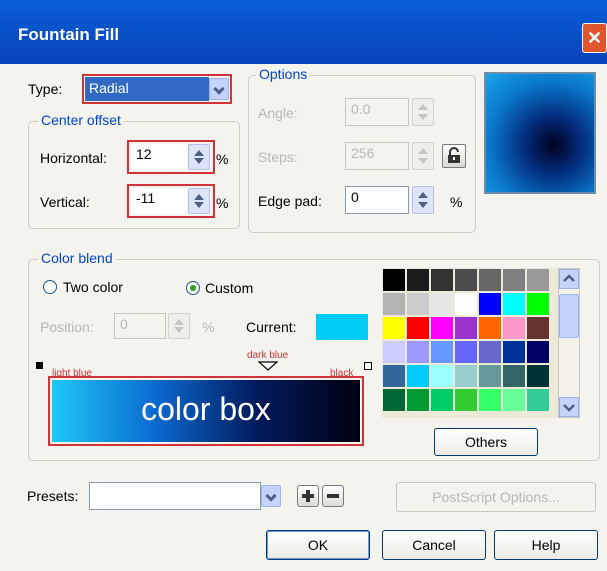 This screenshot has width=607, height=571. I want to click on angle-label: Angle:, so click(278, 113).